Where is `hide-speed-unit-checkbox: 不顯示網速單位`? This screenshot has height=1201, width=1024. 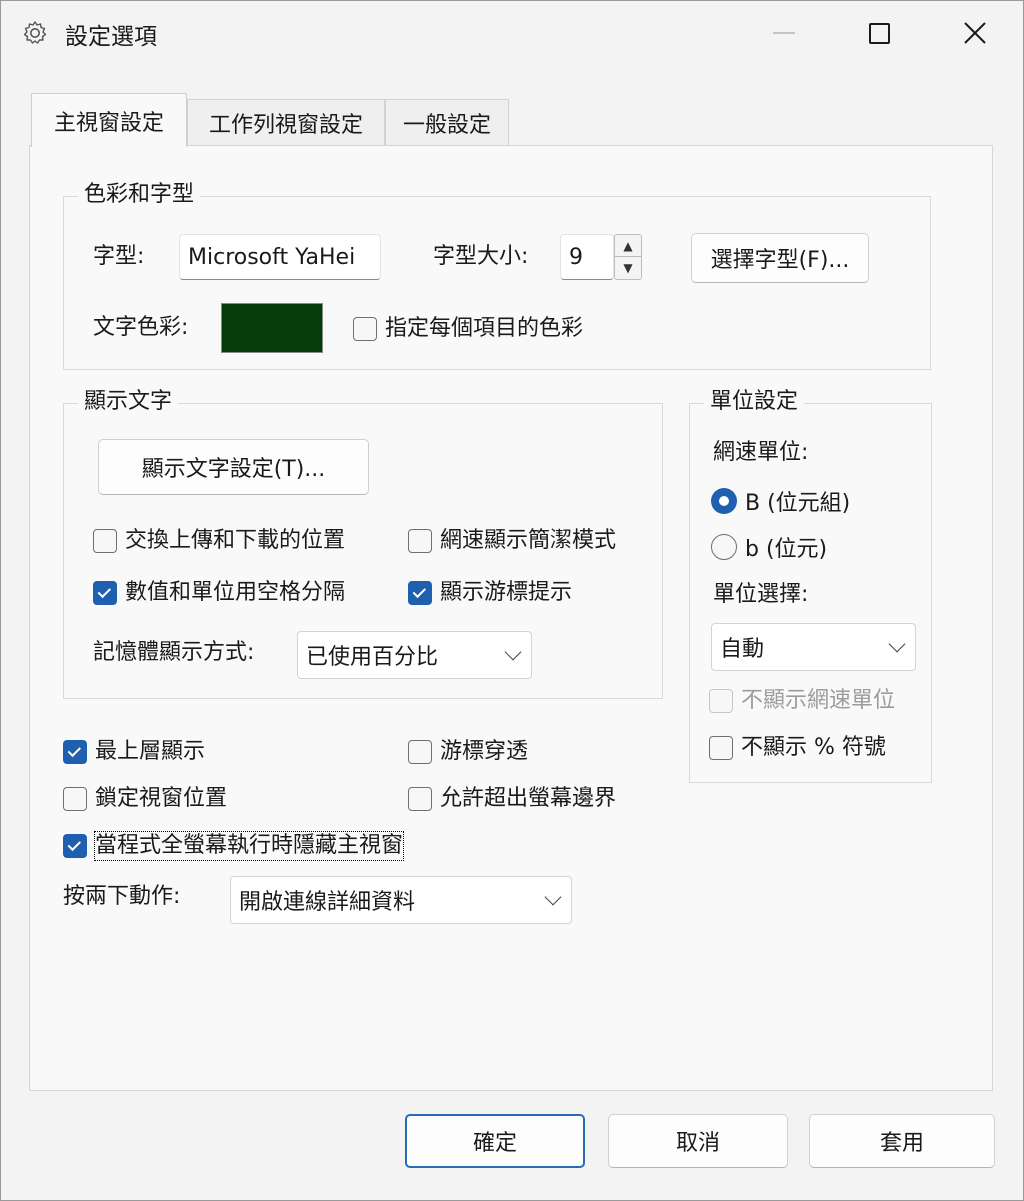 hide-speed-unit-checkbox: 不顯示網速單位 is located at coordinates (802, 701).